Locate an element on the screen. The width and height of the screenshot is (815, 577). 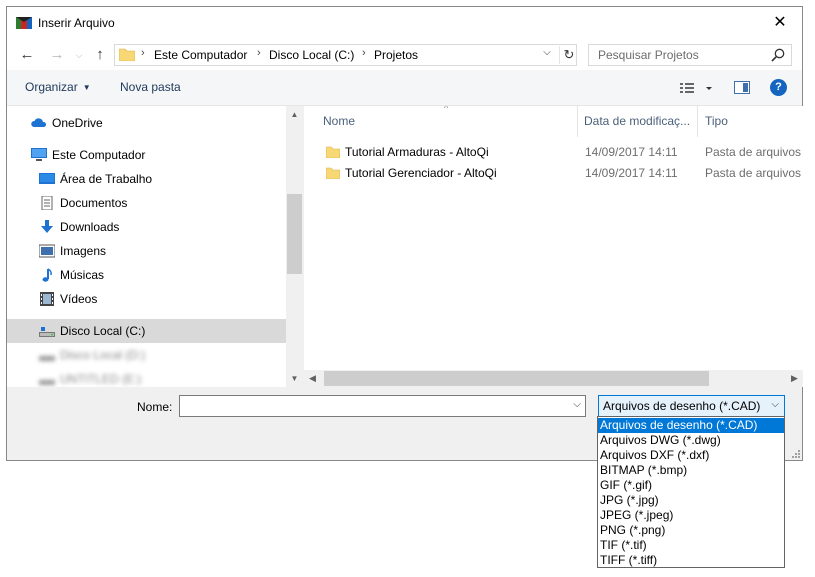
sidebar-item-area-de-trabalho: Área de Trabalho is located at coordinates (159, 179).